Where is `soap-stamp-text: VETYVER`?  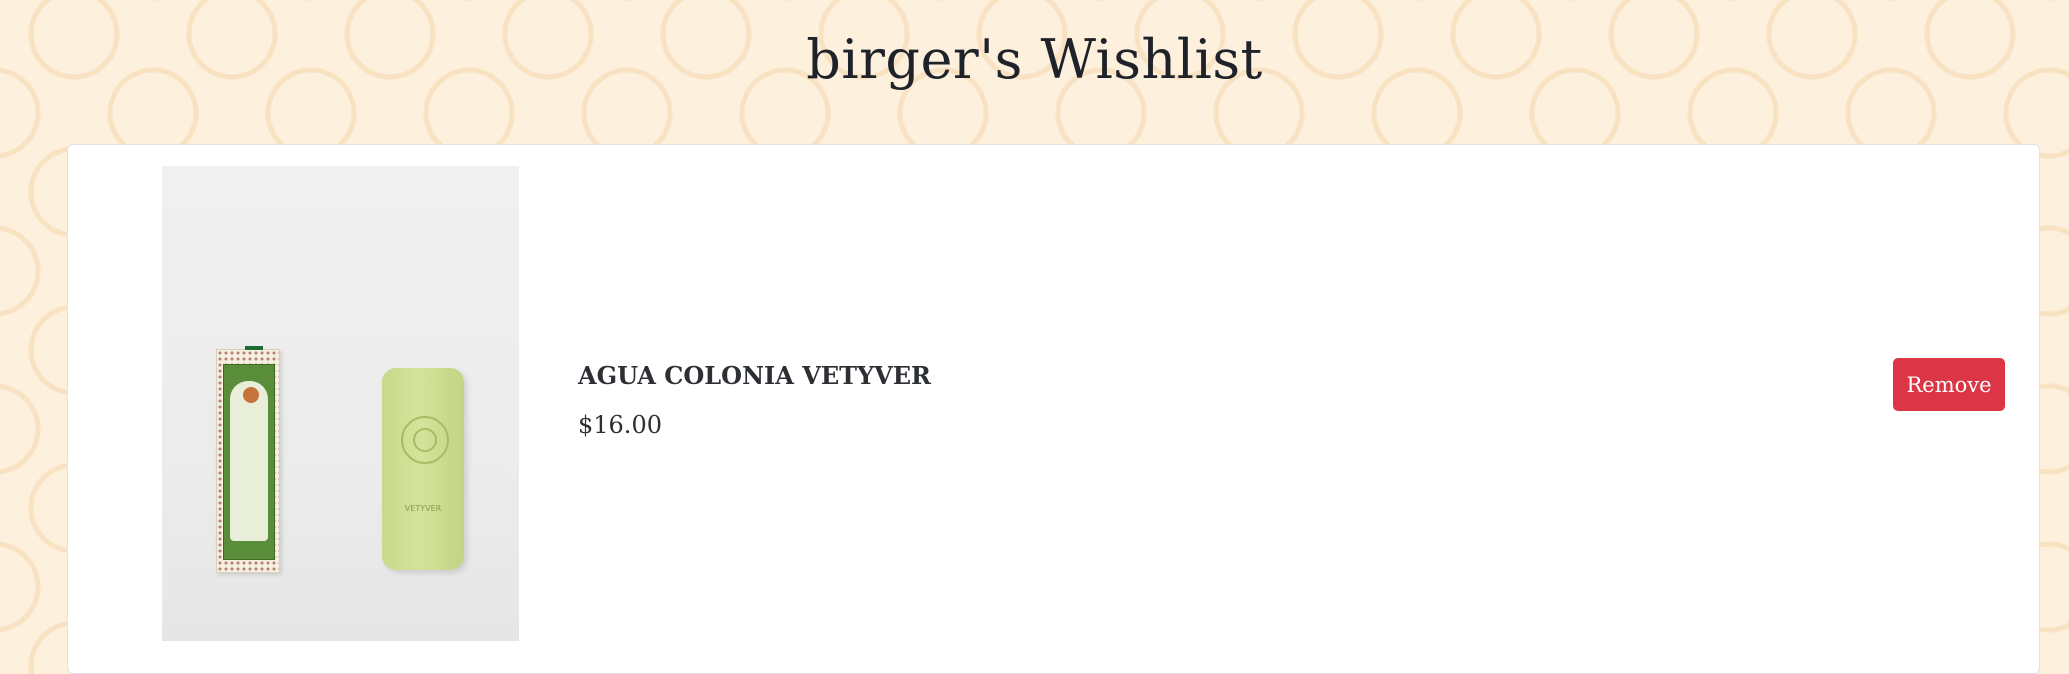
soap-stamp-text: VETYVER is located at coordinates (423, 508).